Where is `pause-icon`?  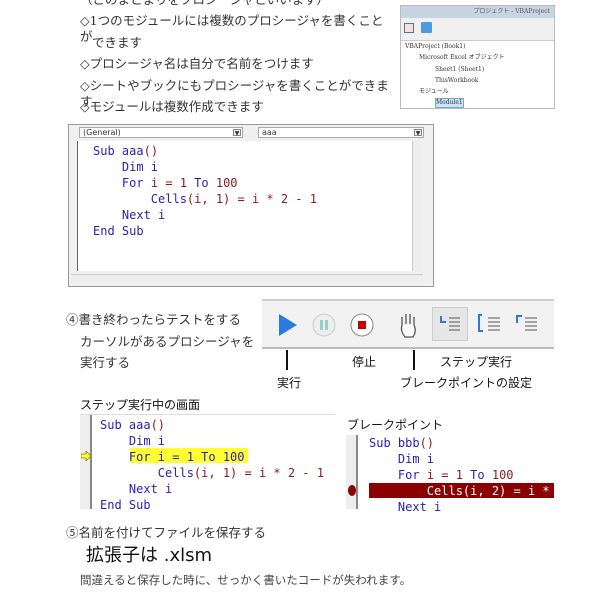
pause-icon is located at coordinates (324, 325).